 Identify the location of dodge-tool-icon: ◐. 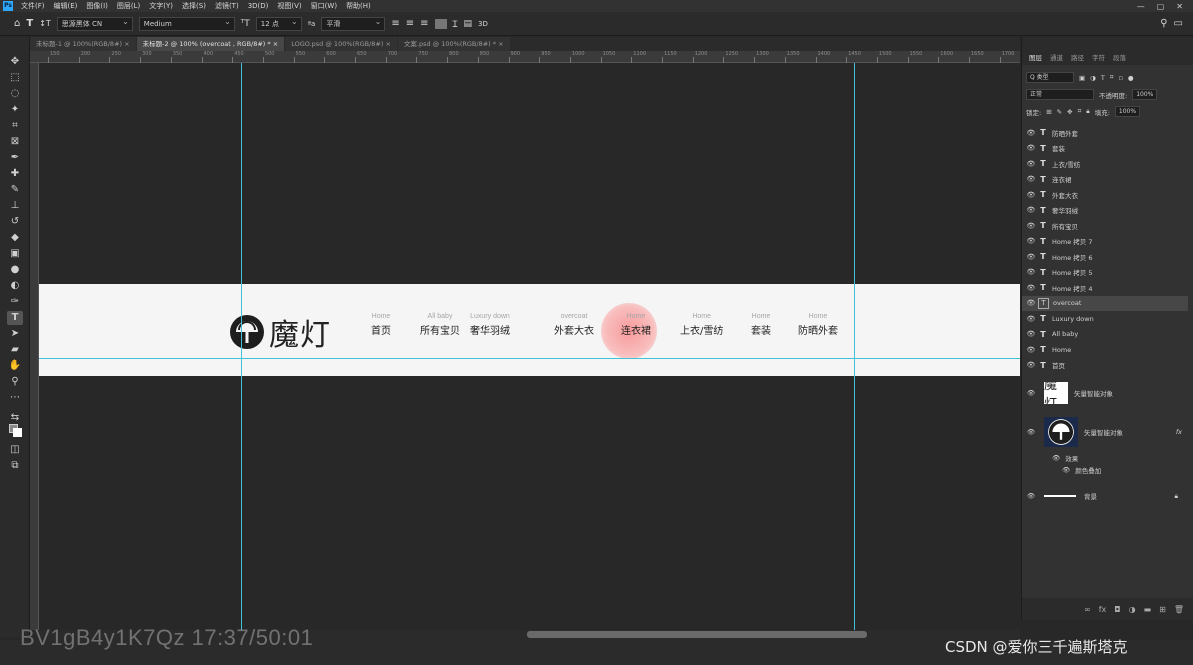
(15, 286).